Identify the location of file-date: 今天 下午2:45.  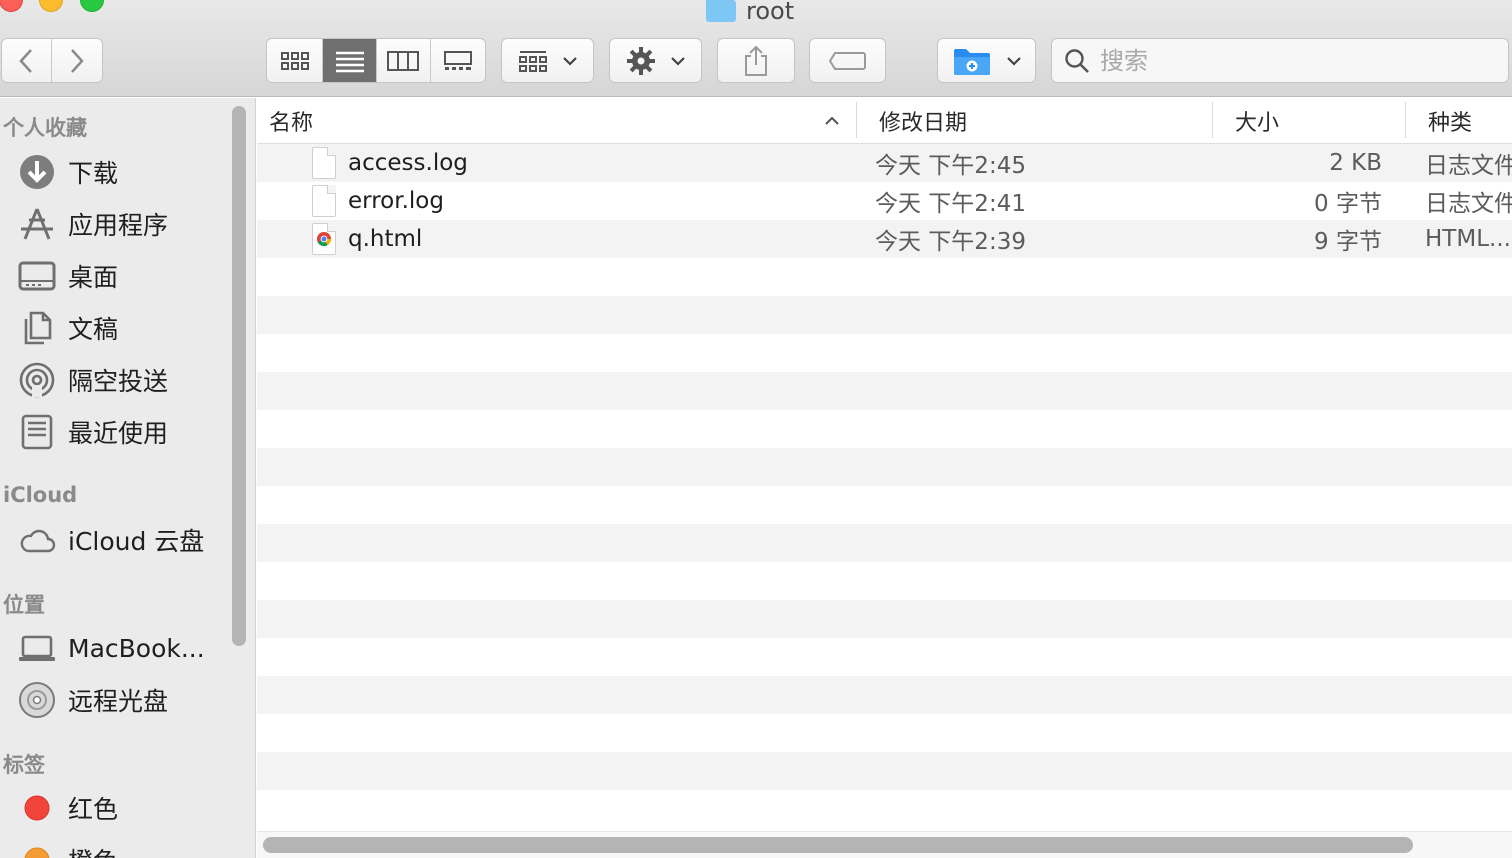
(950, 166).